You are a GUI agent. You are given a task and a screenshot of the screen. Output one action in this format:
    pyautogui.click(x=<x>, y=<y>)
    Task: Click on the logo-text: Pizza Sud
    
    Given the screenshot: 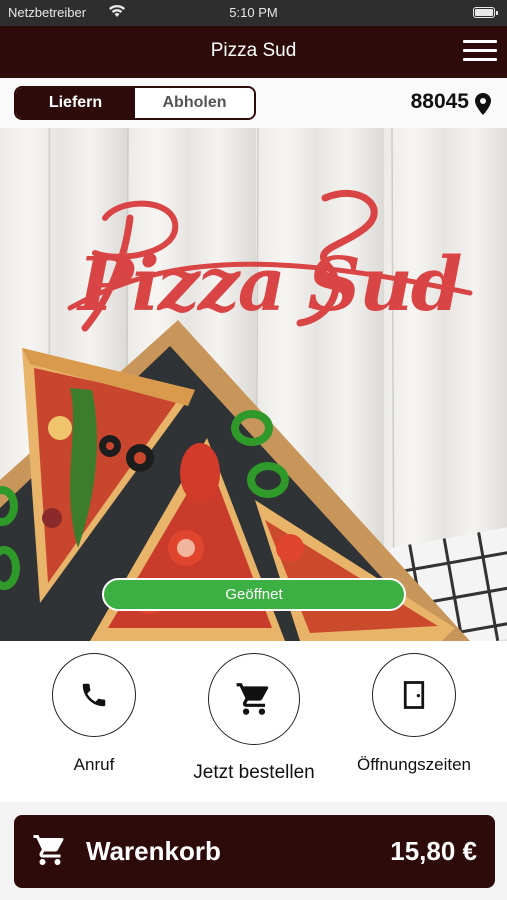 What is the action you would take?
    pyautogui.click(x=269, y=285)
    